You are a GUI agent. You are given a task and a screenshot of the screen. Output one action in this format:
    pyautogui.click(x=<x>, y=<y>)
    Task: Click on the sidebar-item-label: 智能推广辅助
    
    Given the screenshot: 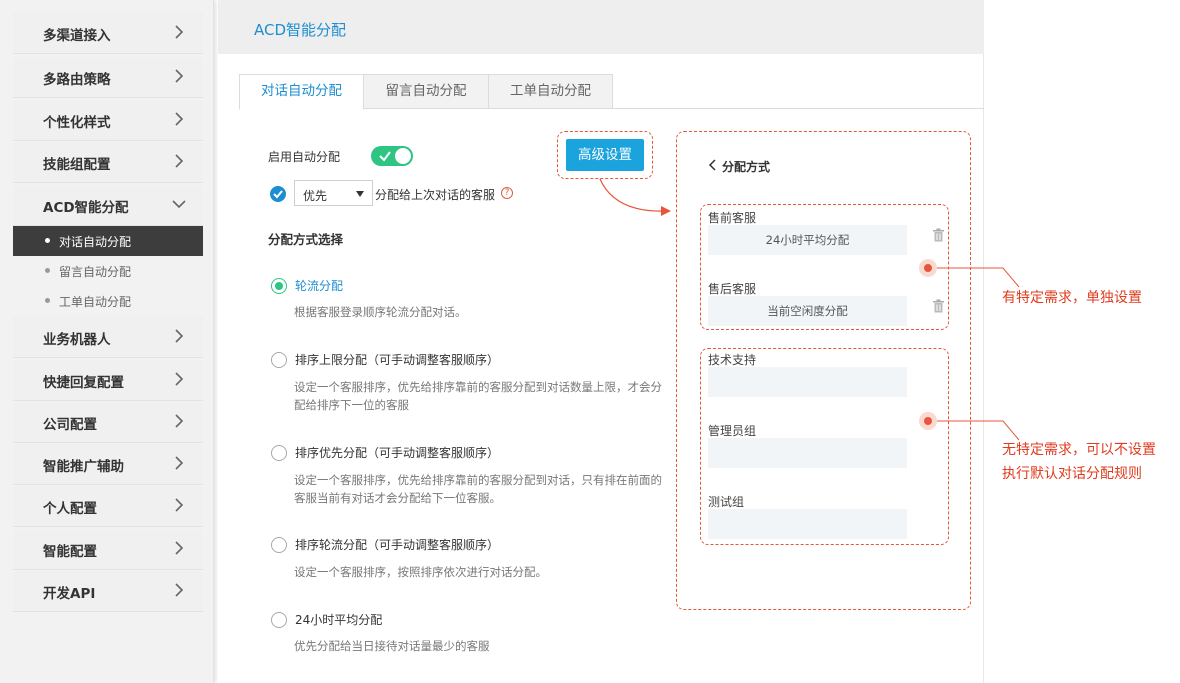 What is the action you would take?
    pyautogui.click(x=83, y=467)
    